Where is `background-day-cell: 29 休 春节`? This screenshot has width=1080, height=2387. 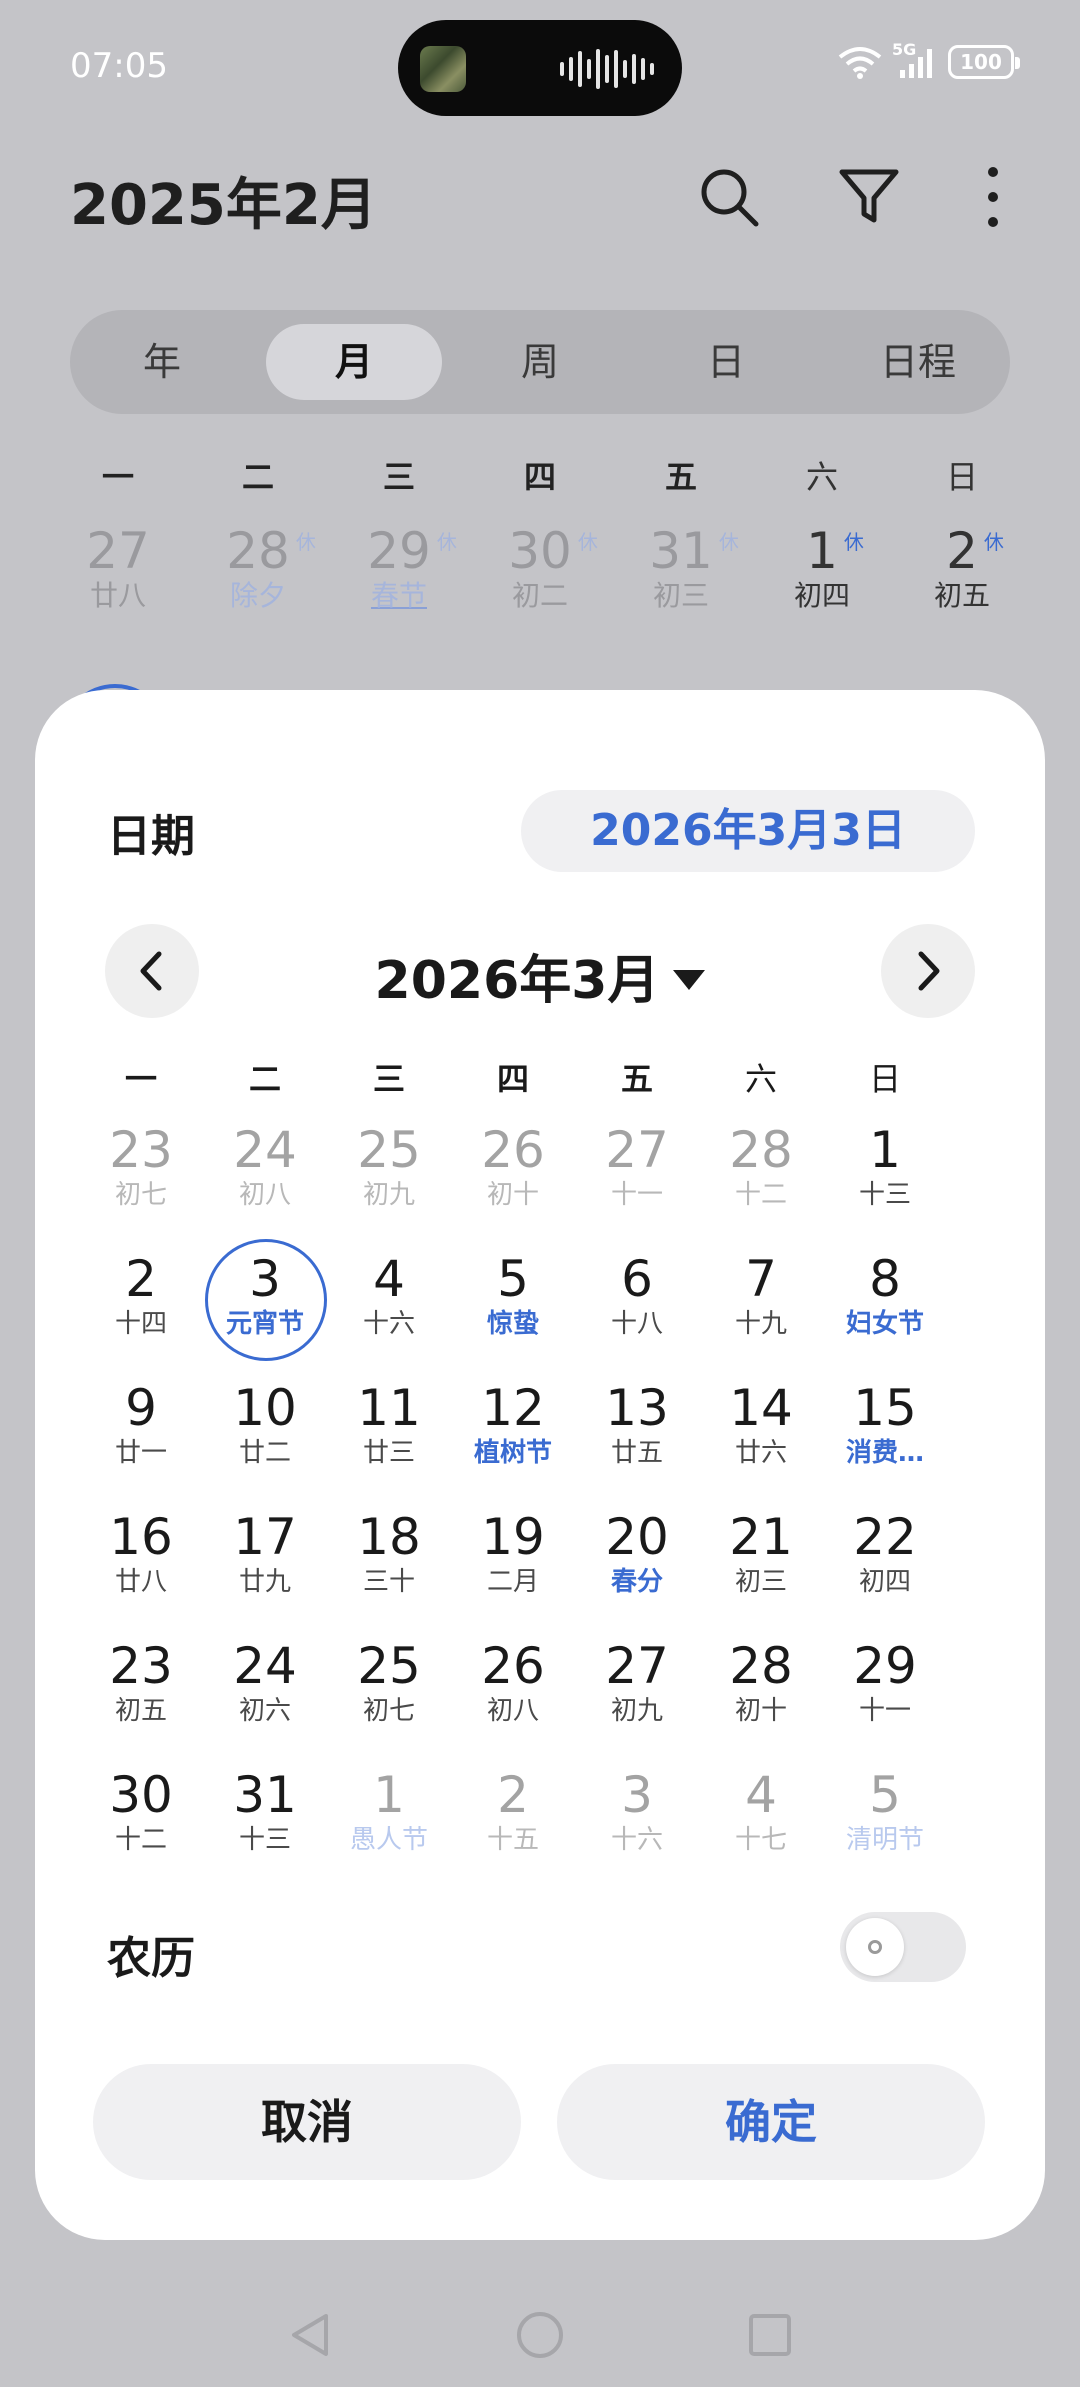 background-day-cell: 29 休 春节 is located at coordinates (399, 568).